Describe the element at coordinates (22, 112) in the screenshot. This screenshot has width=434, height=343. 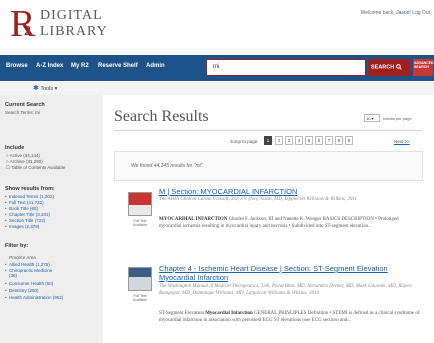
I see `current-search-terms: Search Terms: mi` at that location.